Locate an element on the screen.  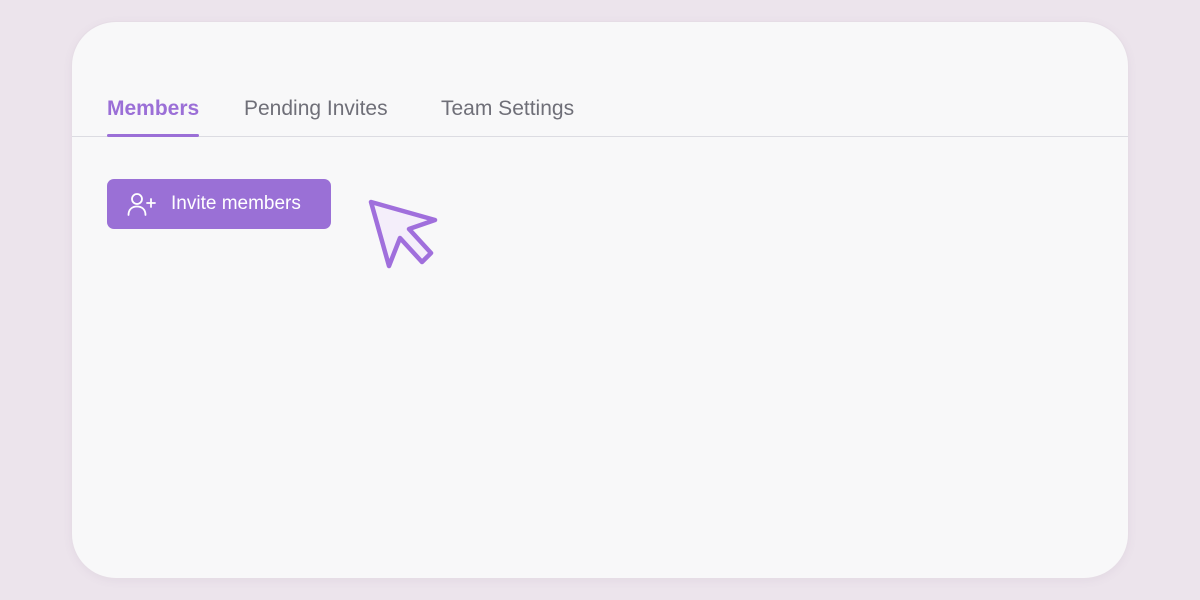
tab-pending-invites: Pending Invites is located at coordinates (316, 116).